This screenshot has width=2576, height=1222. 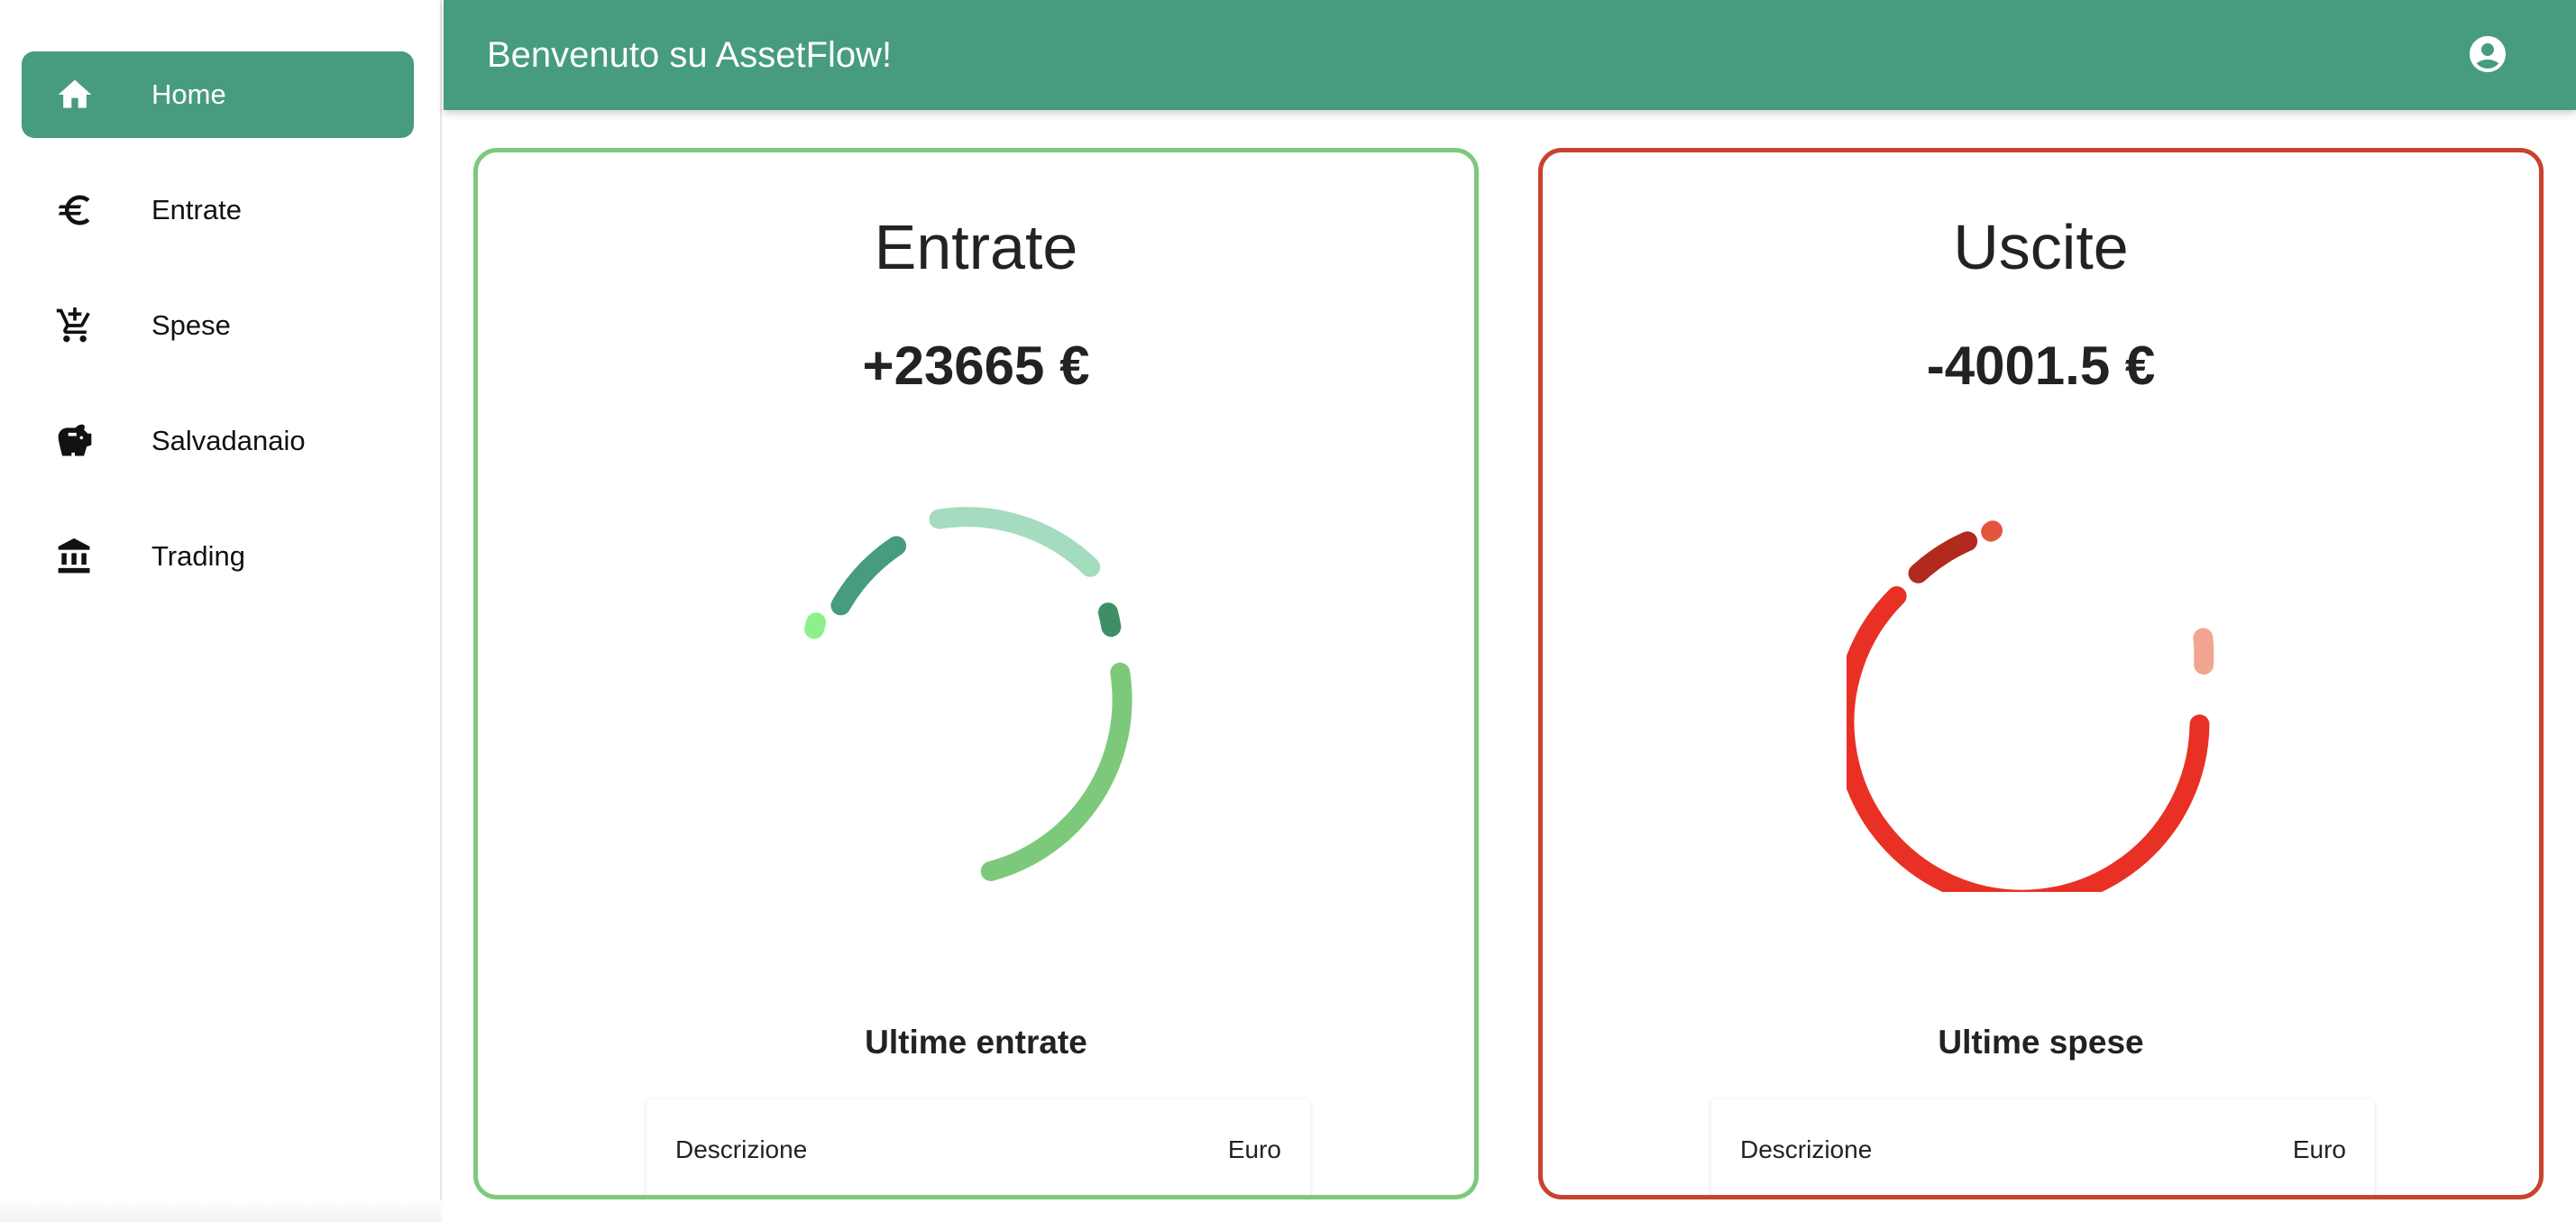 I want to click on expense-table: Descrizione Euro, so click(x=2043, y=1147).